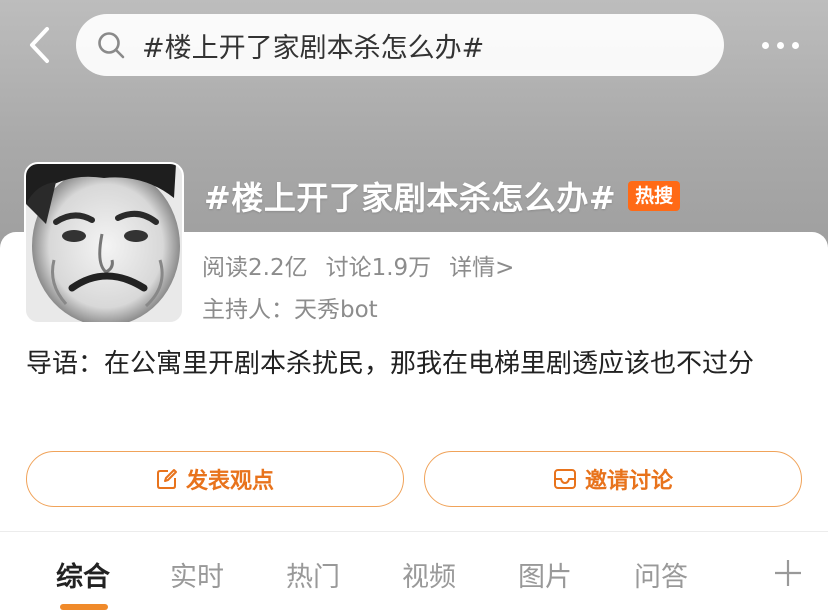 The image size is (828, 615). I want to click on search-icon, so click(111, 45).